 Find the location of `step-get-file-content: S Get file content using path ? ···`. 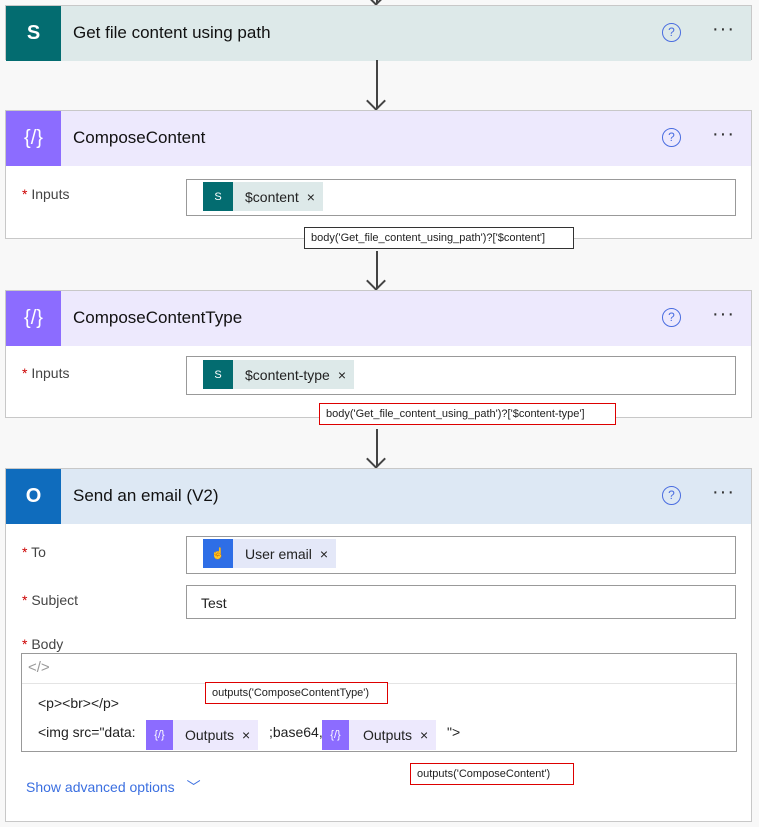

step-get-file-content: S Get file content using path ? ··· is located at coordinates (378, 33).